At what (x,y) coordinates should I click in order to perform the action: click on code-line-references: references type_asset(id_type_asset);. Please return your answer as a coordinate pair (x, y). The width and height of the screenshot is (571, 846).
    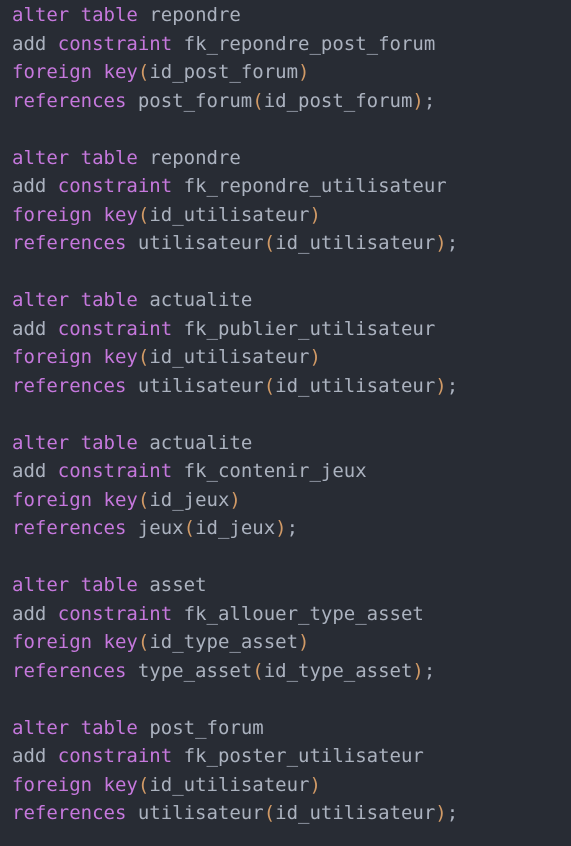
    Looking at the image, I should click on (291, 671).